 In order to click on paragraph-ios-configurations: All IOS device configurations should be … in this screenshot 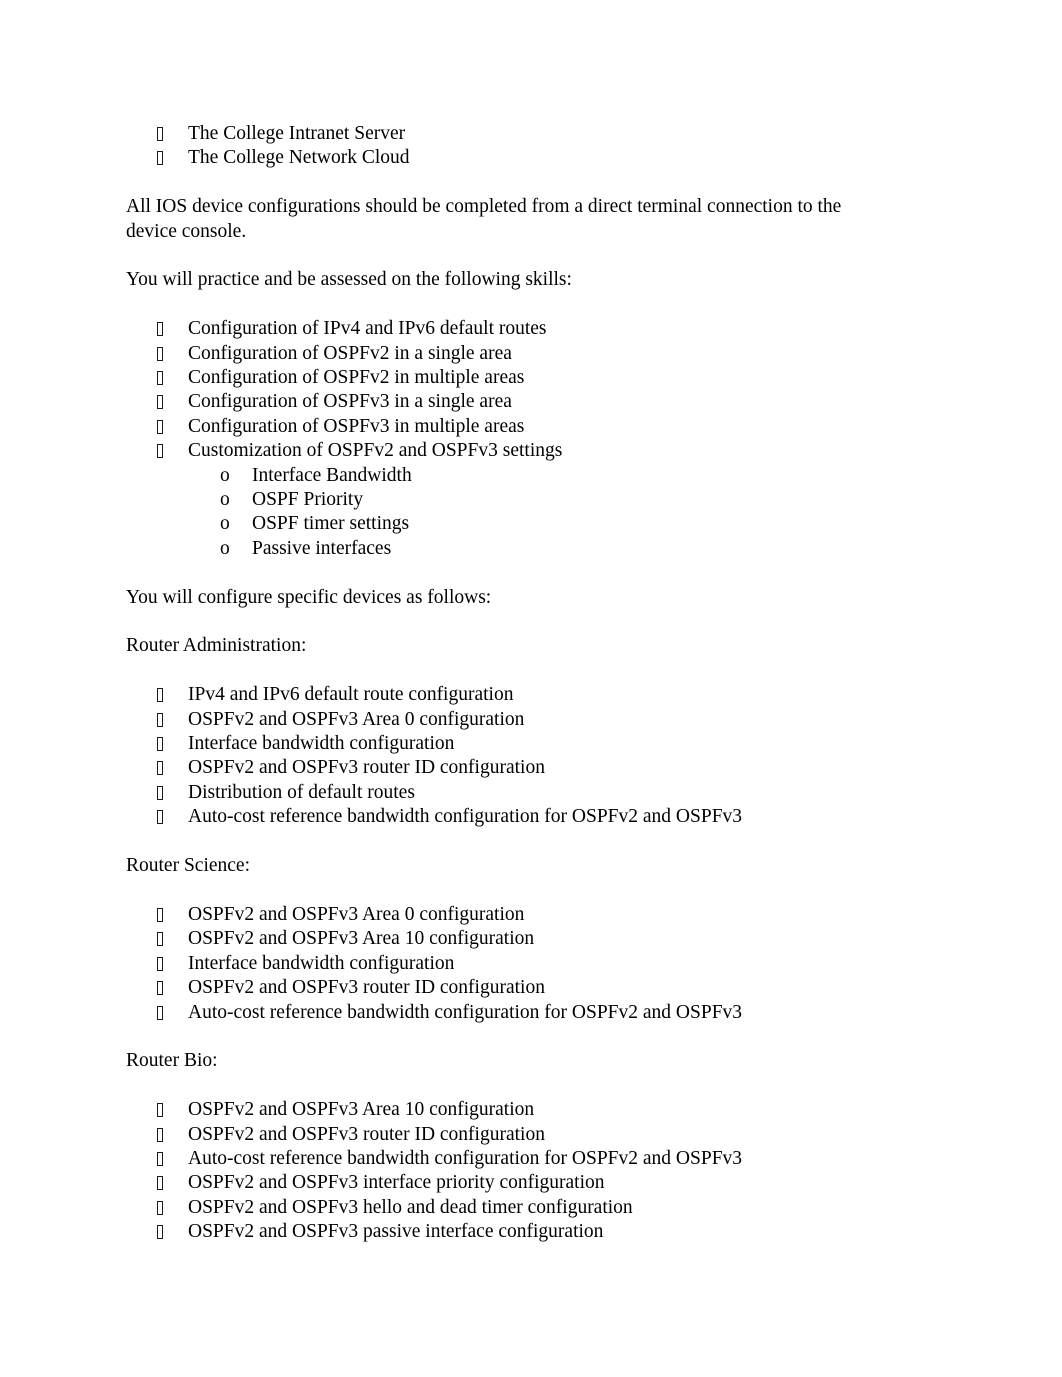, I will do `click(484, 219)`.